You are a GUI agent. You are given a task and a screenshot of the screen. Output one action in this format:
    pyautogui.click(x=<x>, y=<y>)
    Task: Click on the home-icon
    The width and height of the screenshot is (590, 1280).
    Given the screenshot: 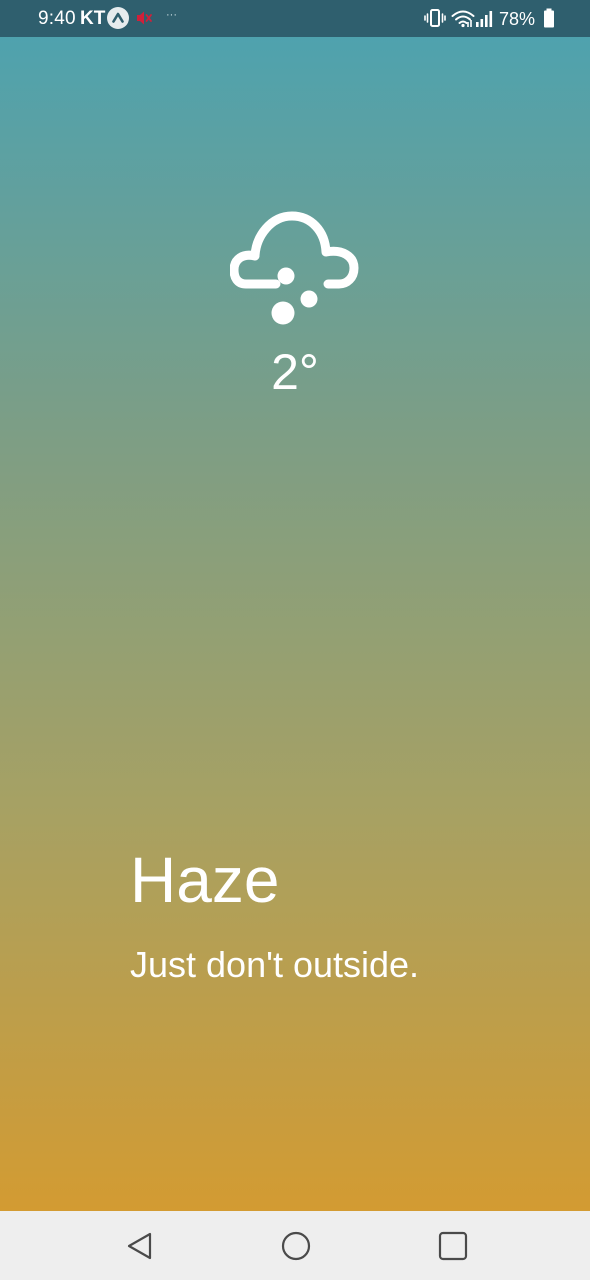 What is the action you would take?
    pyautogui.click(x=296, y=1246)
    